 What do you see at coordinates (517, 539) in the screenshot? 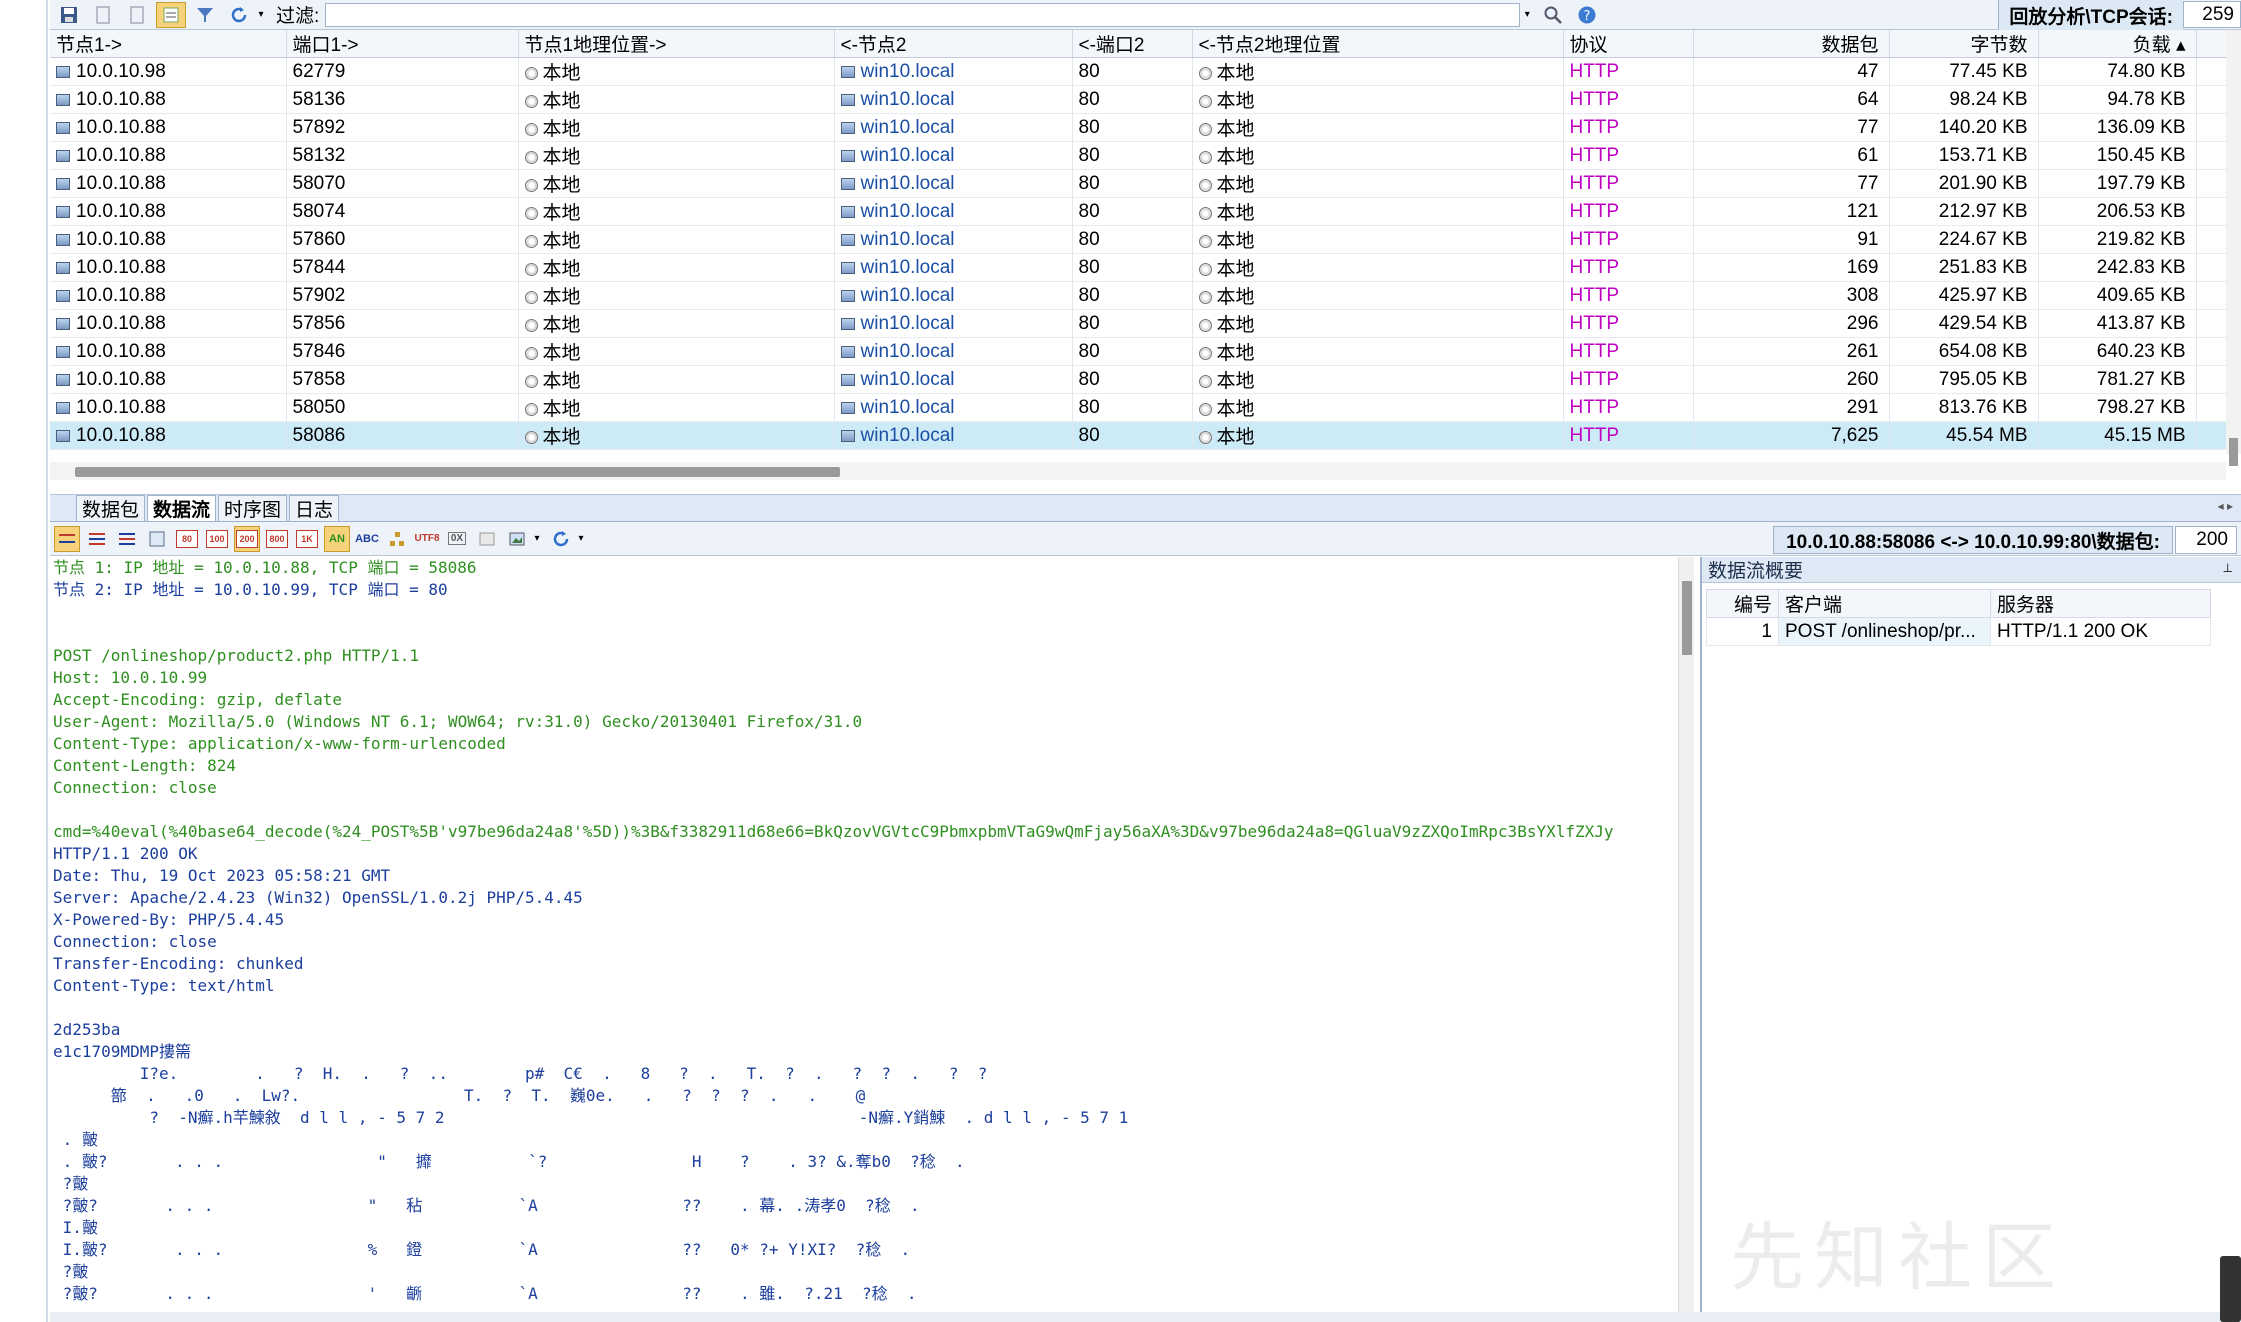
I see `view-icon` at bounding box center [517, 539].